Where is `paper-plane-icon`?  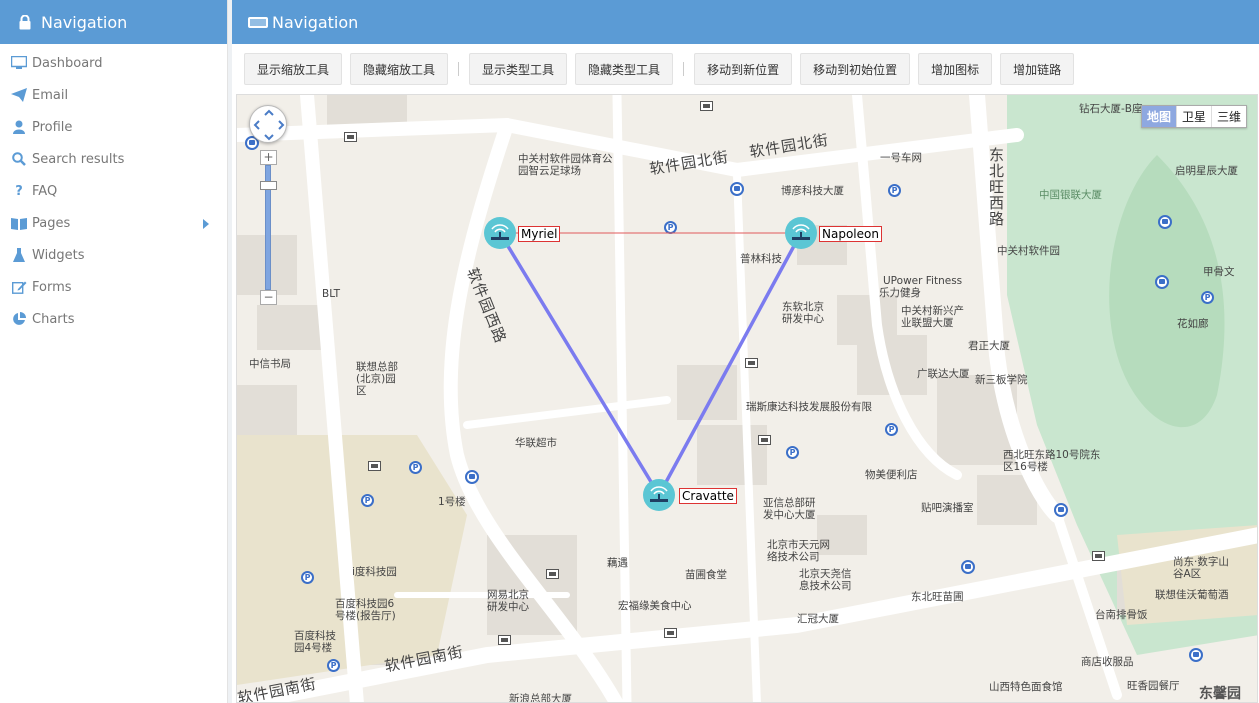 paper-plane-icon is located at coordinates (19, 95).